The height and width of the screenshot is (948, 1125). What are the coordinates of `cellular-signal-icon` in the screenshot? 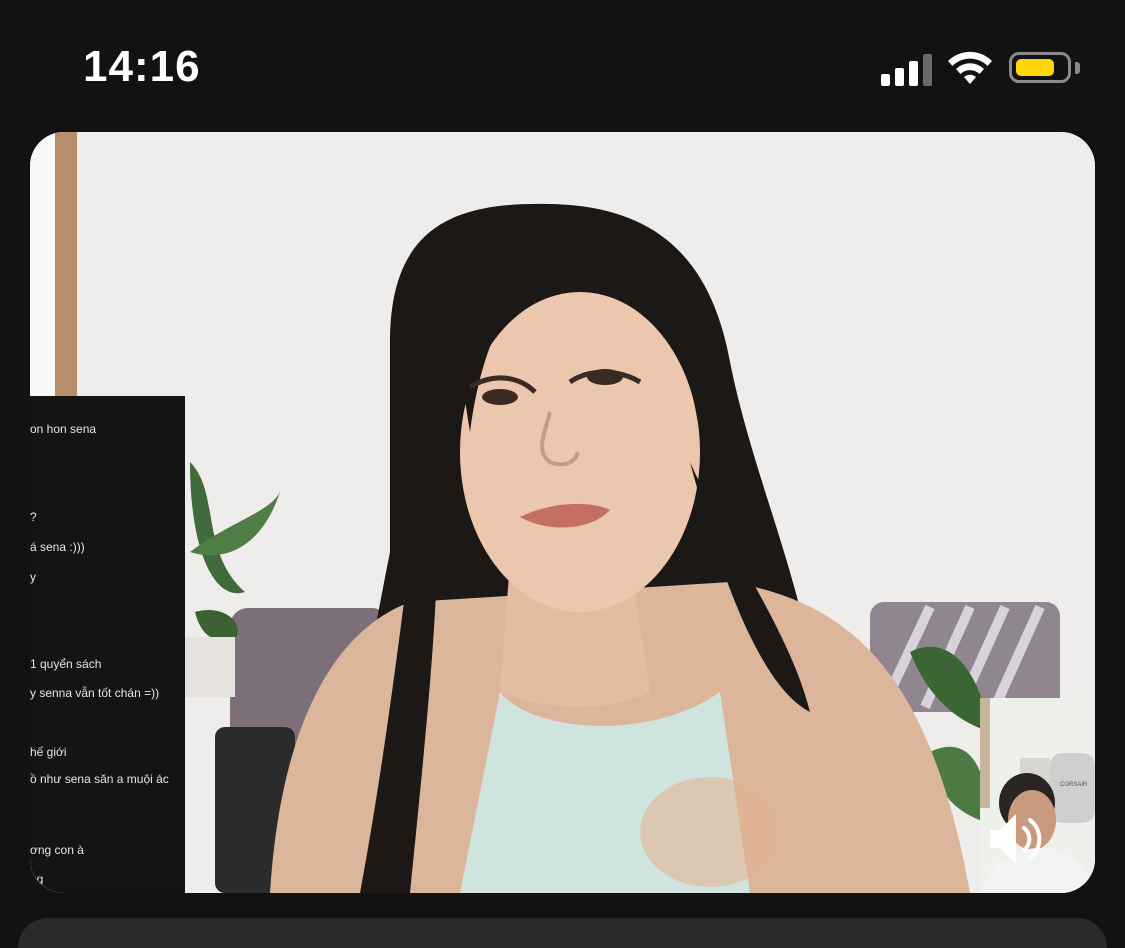 It's located at (908, 69).